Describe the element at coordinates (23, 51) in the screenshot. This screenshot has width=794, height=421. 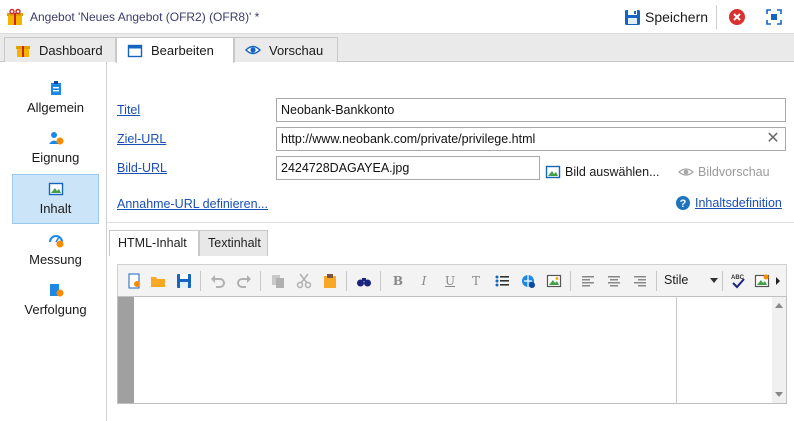
I see `dashboard-icon` at that location.